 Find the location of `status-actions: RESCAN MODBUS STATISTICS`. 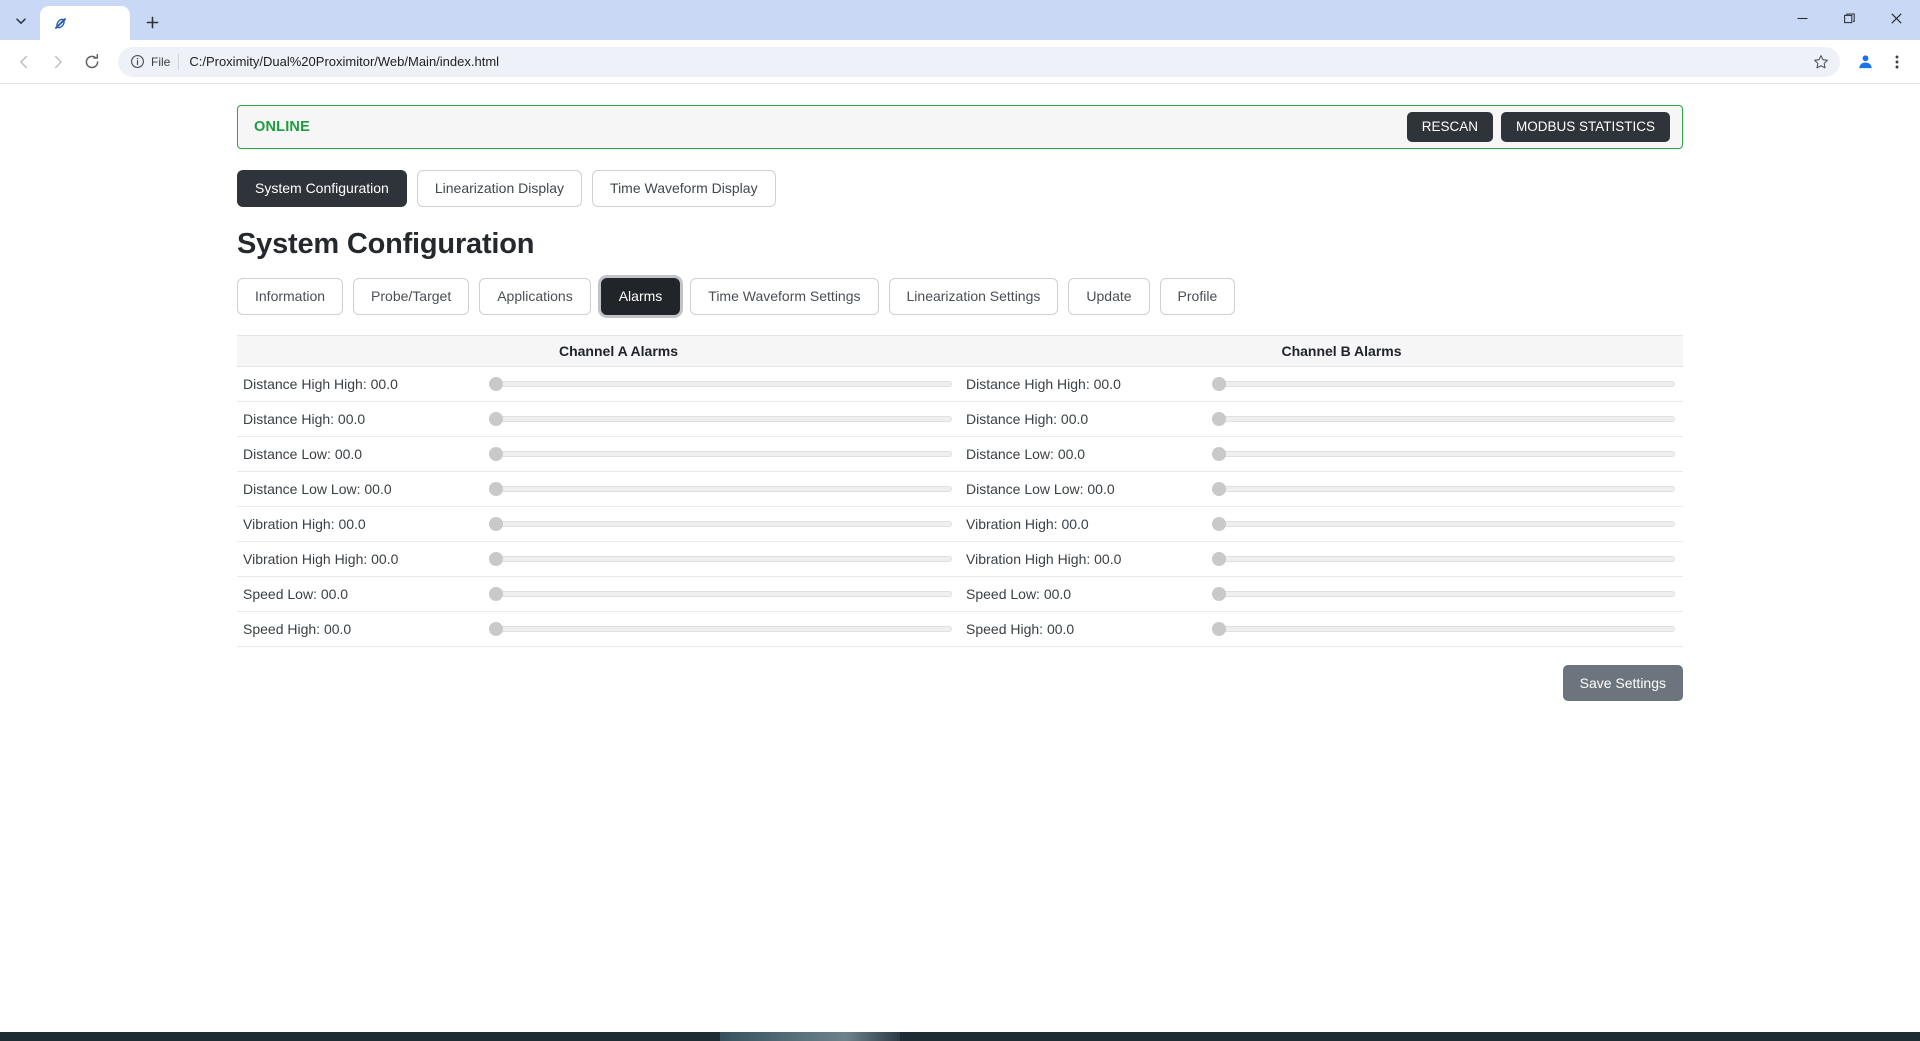

status-actions: RESCAN MODBUS STATISTICS is located at coordinates (1538, 127).